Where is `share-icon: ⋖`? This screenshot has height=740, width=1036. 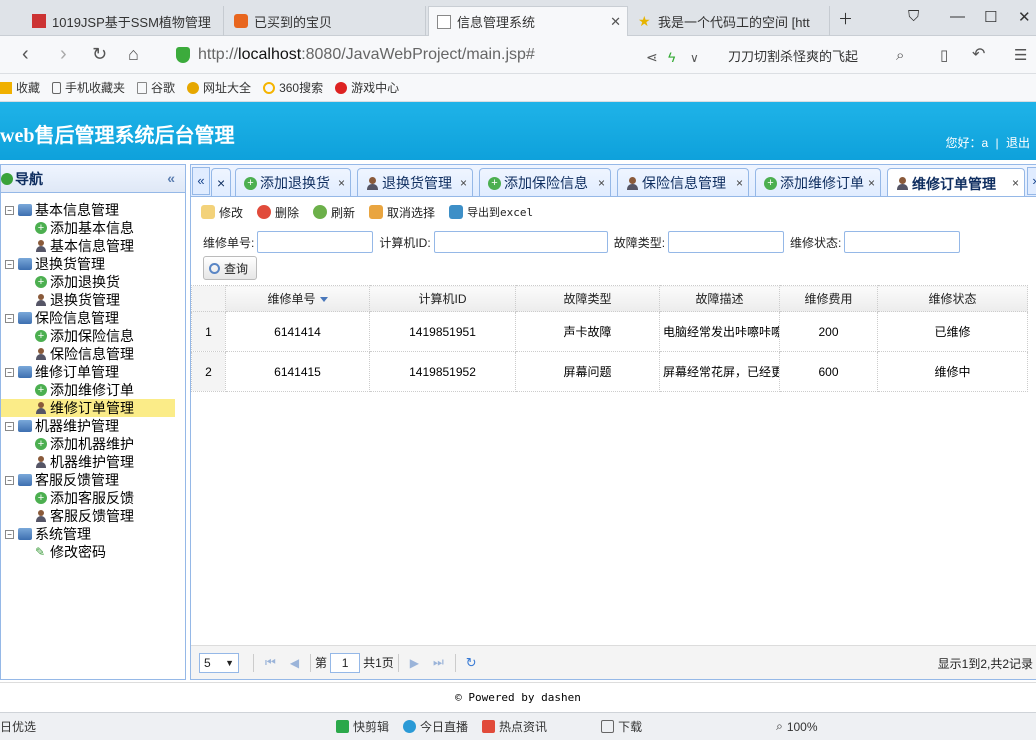 share-icon: ⋖ is located at coordinates (652, 57).